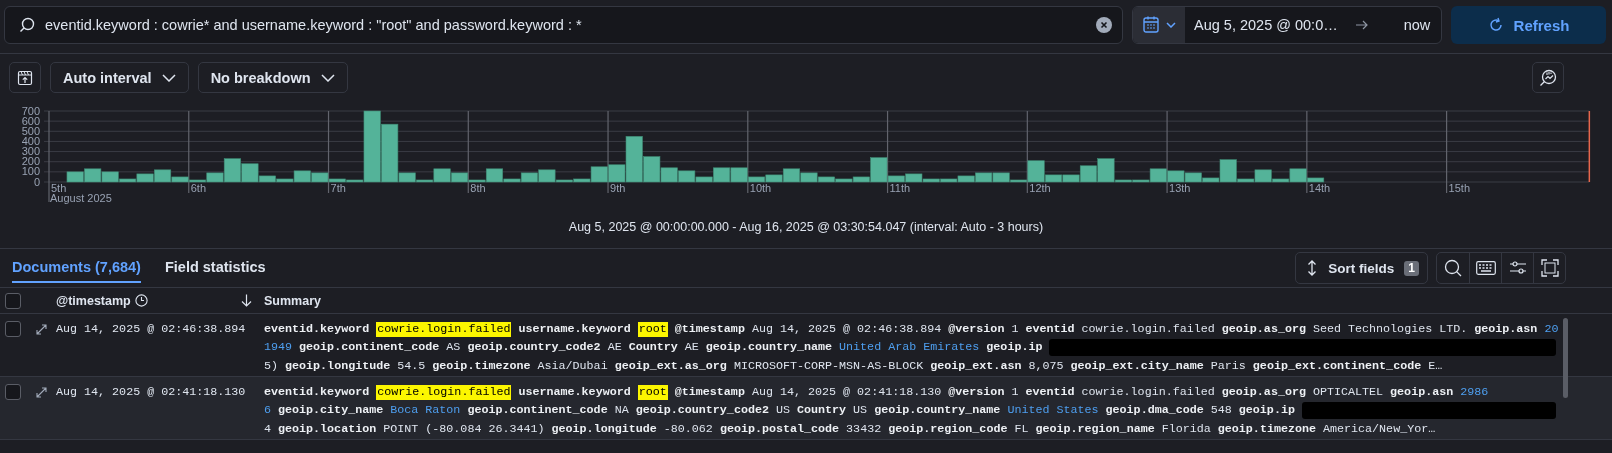  I want to click on field-name: geoip_ext.asn, so click(976, 366).